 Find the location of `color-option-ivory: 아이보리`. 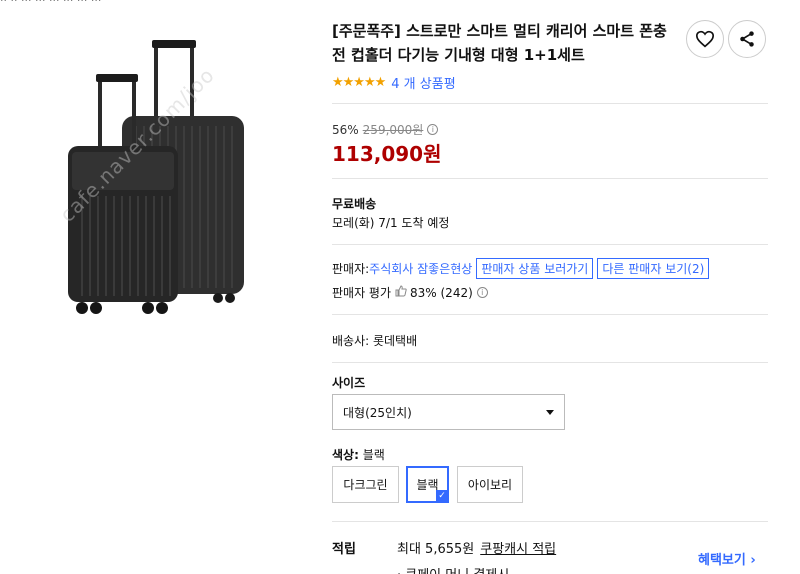

color-option-ivory: 아이보리 is located at coordinates (490, 484).